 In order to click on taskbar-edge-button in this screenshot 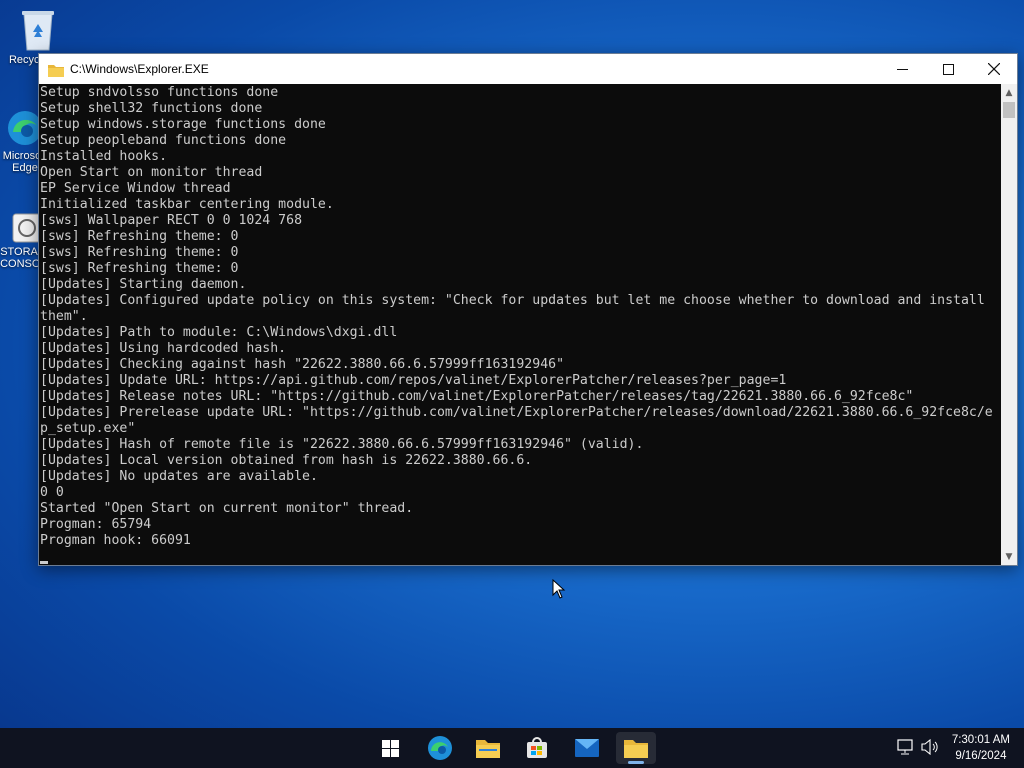, I will do `click(440, 748)`.